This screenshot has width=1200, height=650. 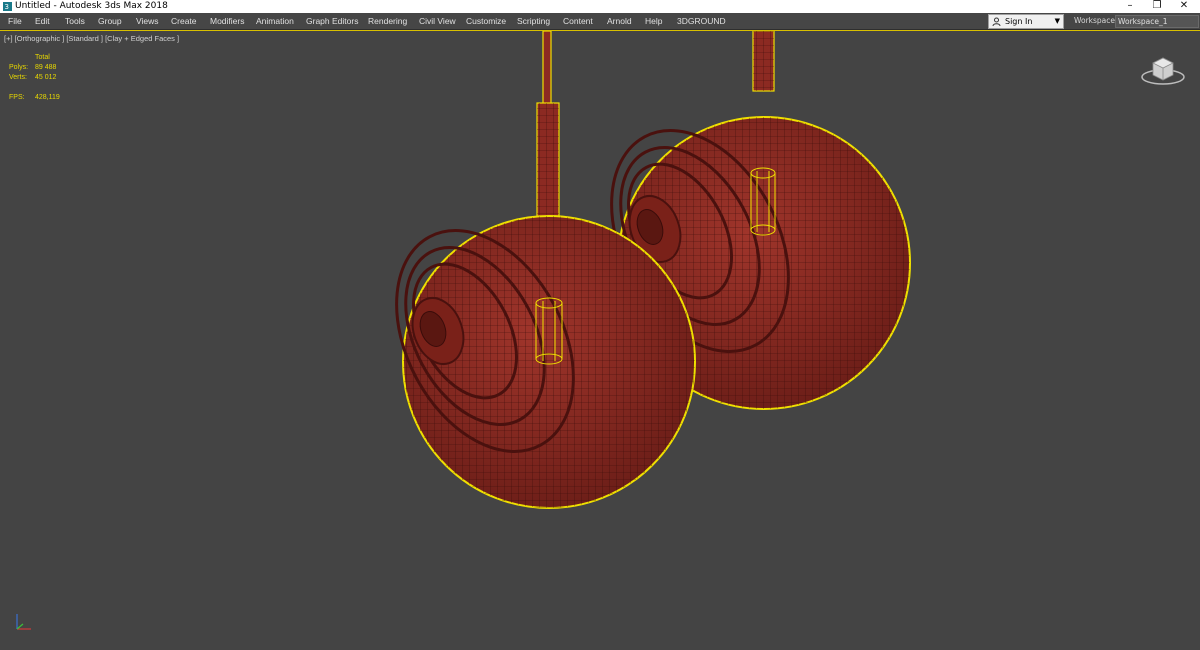 I want to click on menu-3dground: 3DGROUND, so click(x=701, y=21).